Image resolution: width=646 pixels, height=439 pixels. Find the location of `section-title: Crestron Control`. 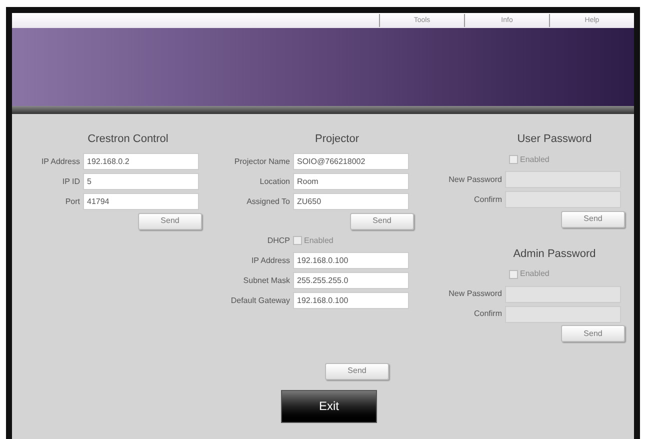

section-title: Crestron Control is located at coordinates (128, 139).